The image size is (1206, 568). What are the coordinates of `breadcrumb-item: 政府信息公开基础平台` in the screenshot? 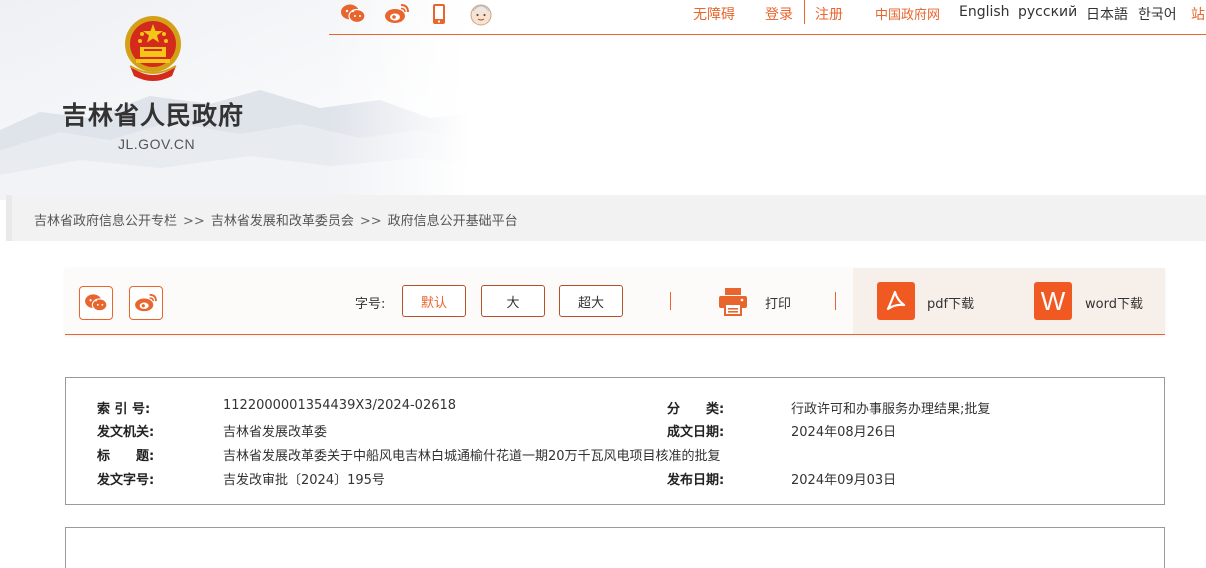 It's located at (453, 221).